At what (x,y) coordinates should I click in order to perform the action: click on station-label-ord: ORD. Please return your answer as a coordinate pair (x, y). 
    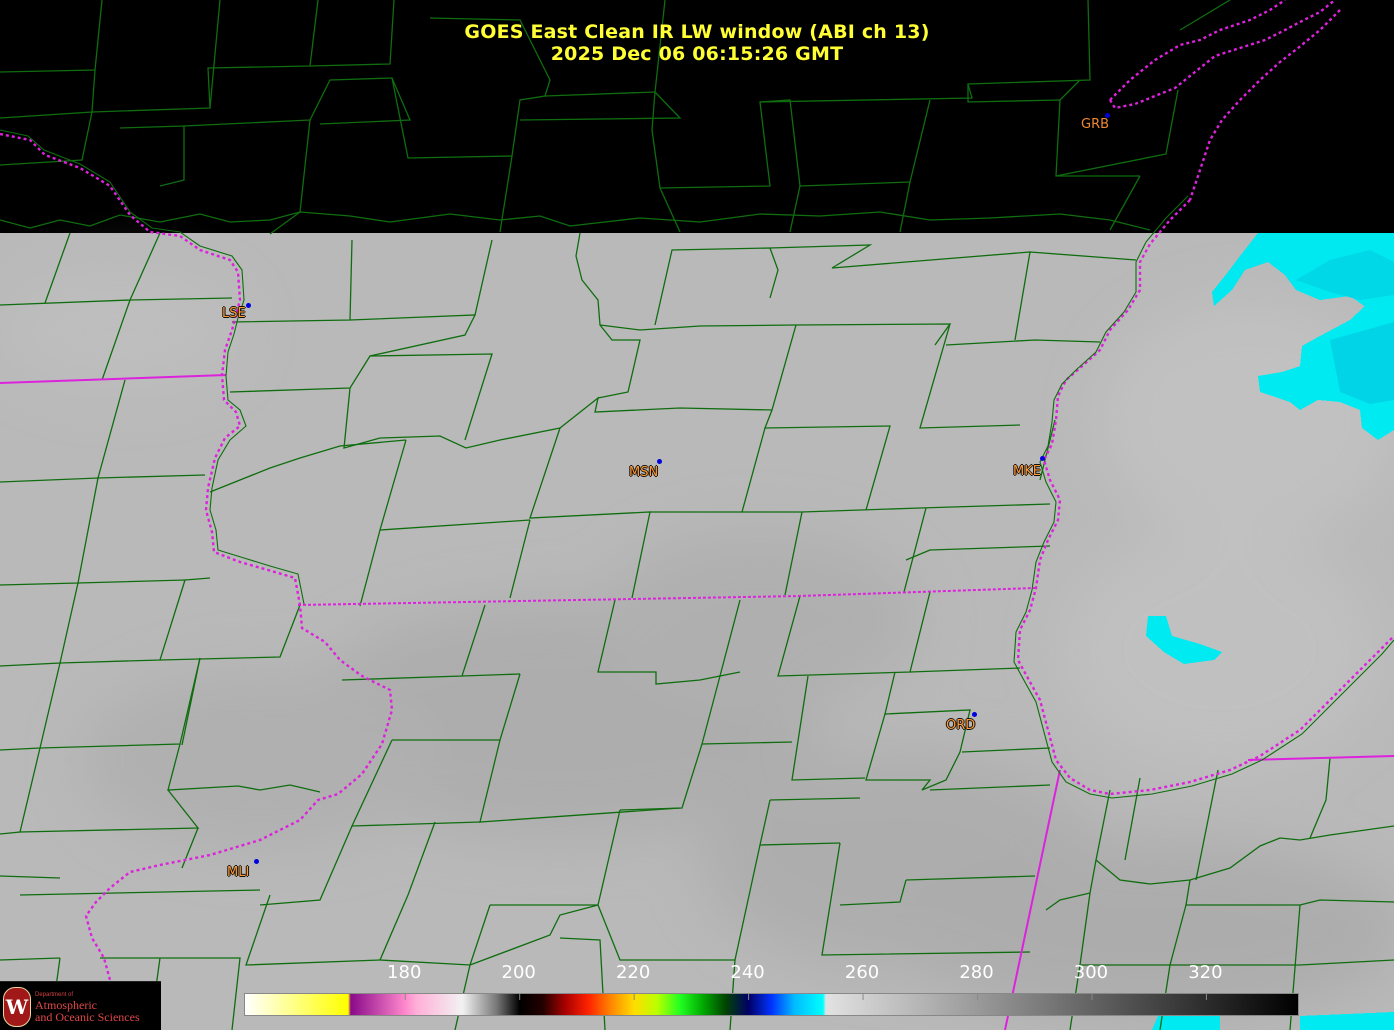
    Looking at the image, I should click on (961, 725).